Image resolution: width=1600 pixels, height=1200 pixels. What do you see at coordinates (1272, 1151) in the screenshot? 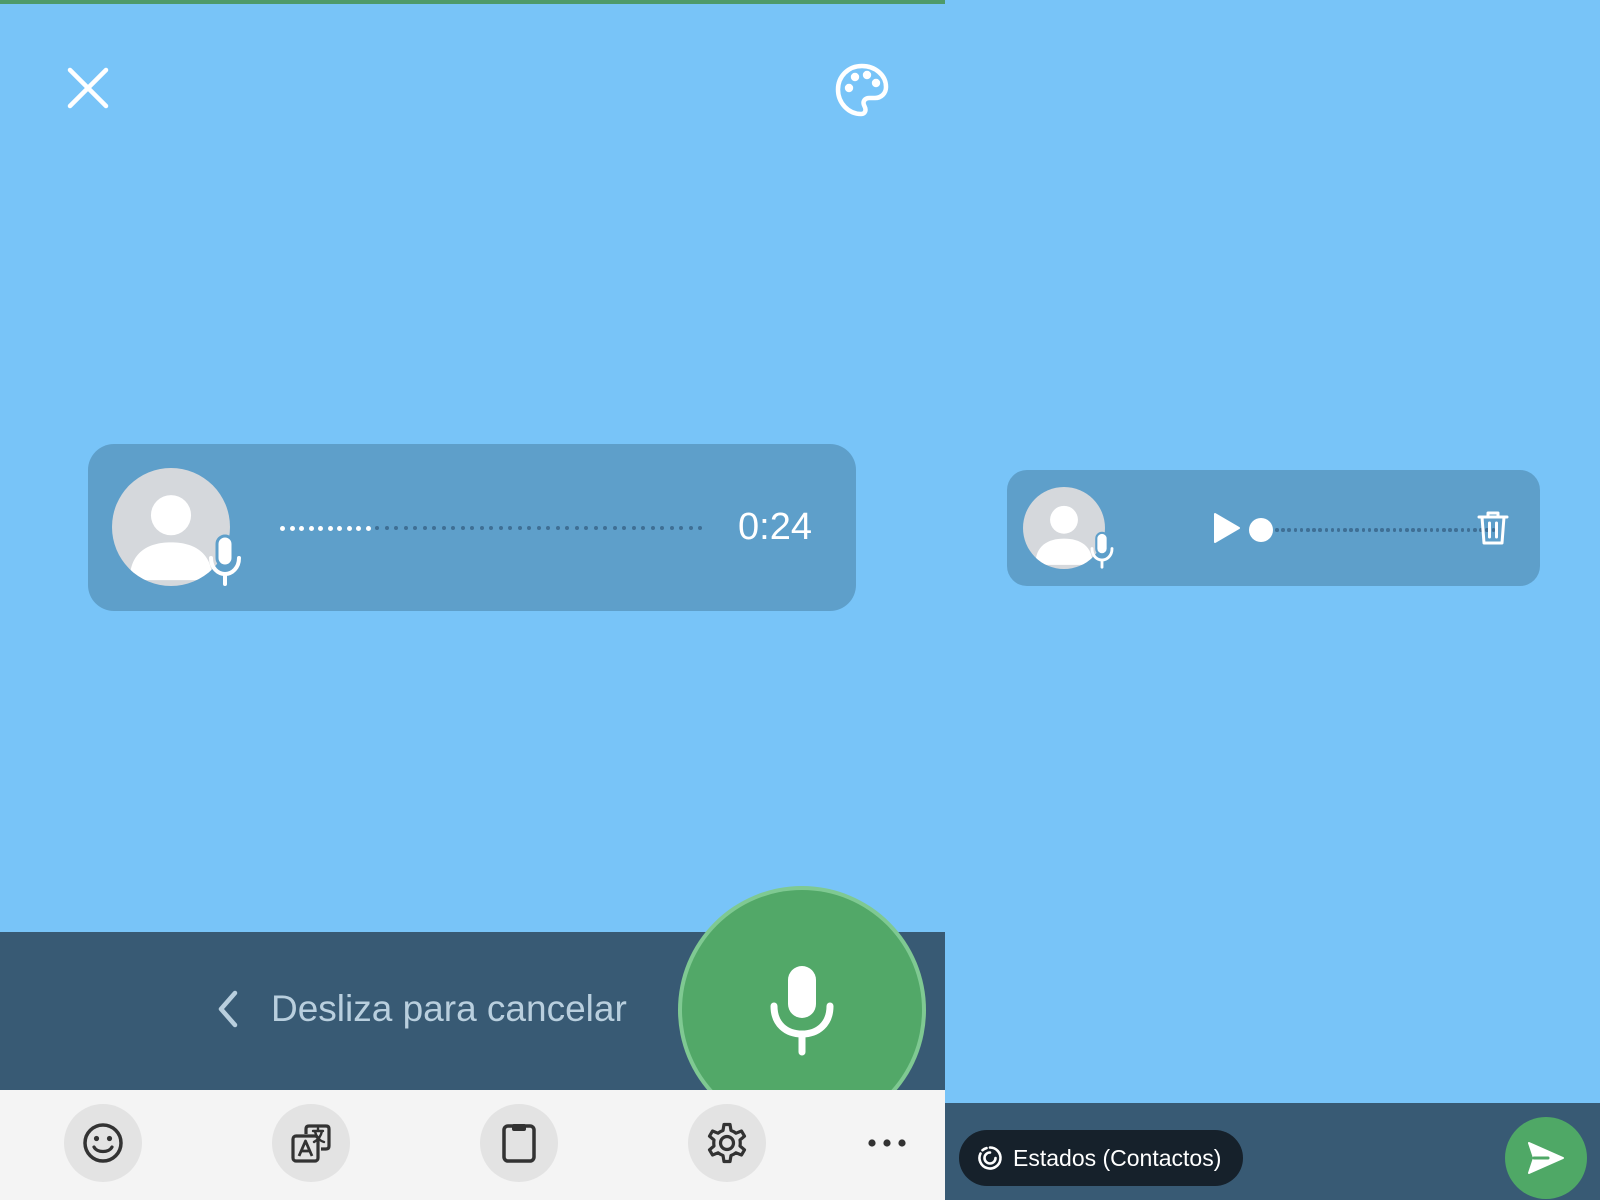
I see `send-bar: Estados (Contactos)` at bounding box center [1272, 1151].